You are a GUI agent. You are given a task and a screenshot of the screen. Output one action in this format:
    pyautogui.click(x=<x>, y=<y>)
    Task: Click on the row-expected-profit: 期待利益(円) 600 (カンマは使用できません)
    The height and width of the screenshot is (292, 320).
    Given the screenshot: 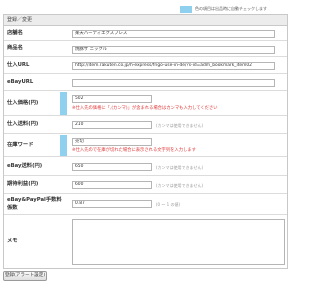 What is the action you would take?
    pyautogui.click(x=145, y=185)
    